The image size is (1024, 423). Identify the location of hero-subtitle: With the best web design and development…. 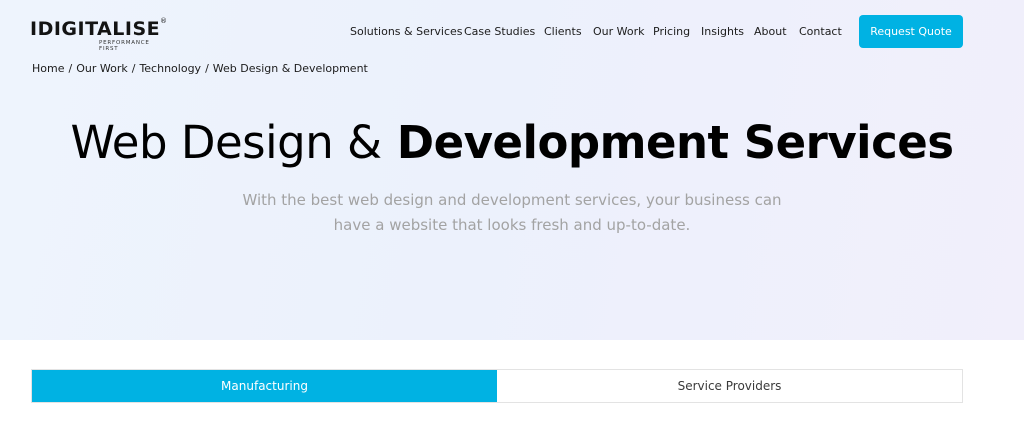
(512, 213).